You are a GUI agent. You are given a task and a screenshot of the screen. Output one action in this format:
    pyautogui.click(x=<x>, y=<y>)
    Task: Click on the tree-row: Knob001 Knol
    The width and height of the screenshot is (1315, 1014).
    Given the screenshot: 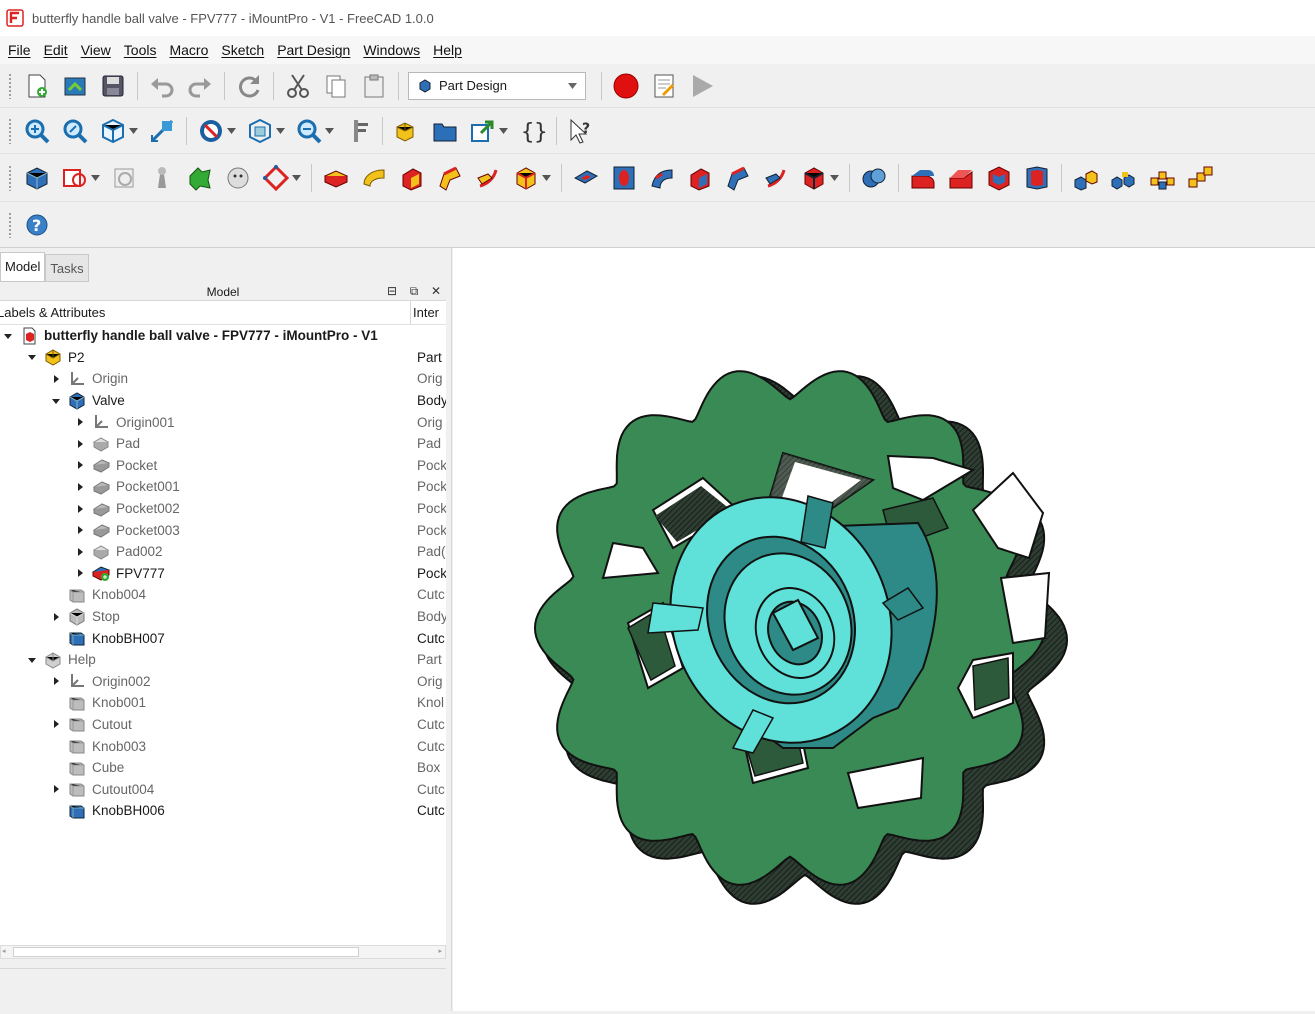 What is the action you would take?
    pyautogui.click(x=223, y=703)
    